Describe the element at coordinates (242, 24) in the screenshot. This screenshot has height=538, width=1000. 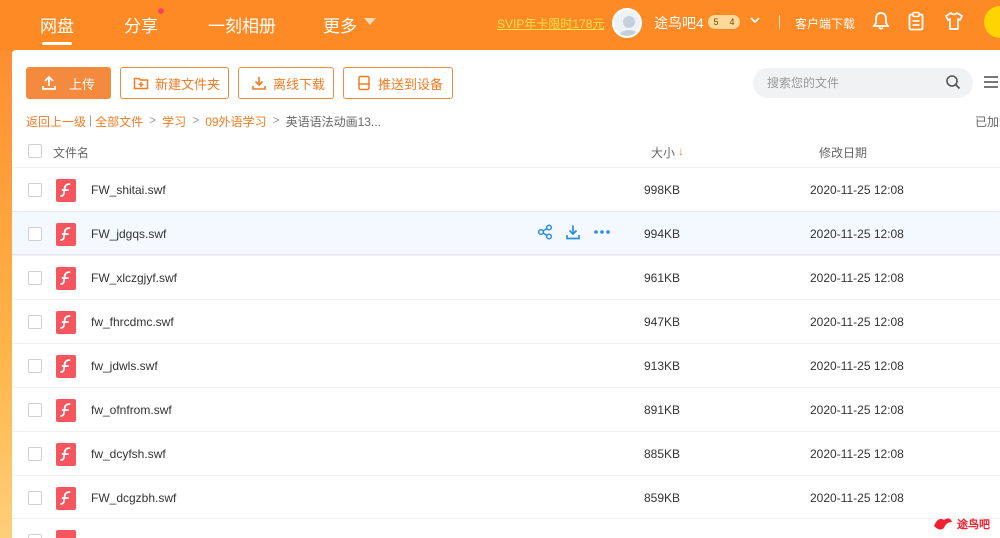
I see `nav-tab-album: 一刻相册` at that location.